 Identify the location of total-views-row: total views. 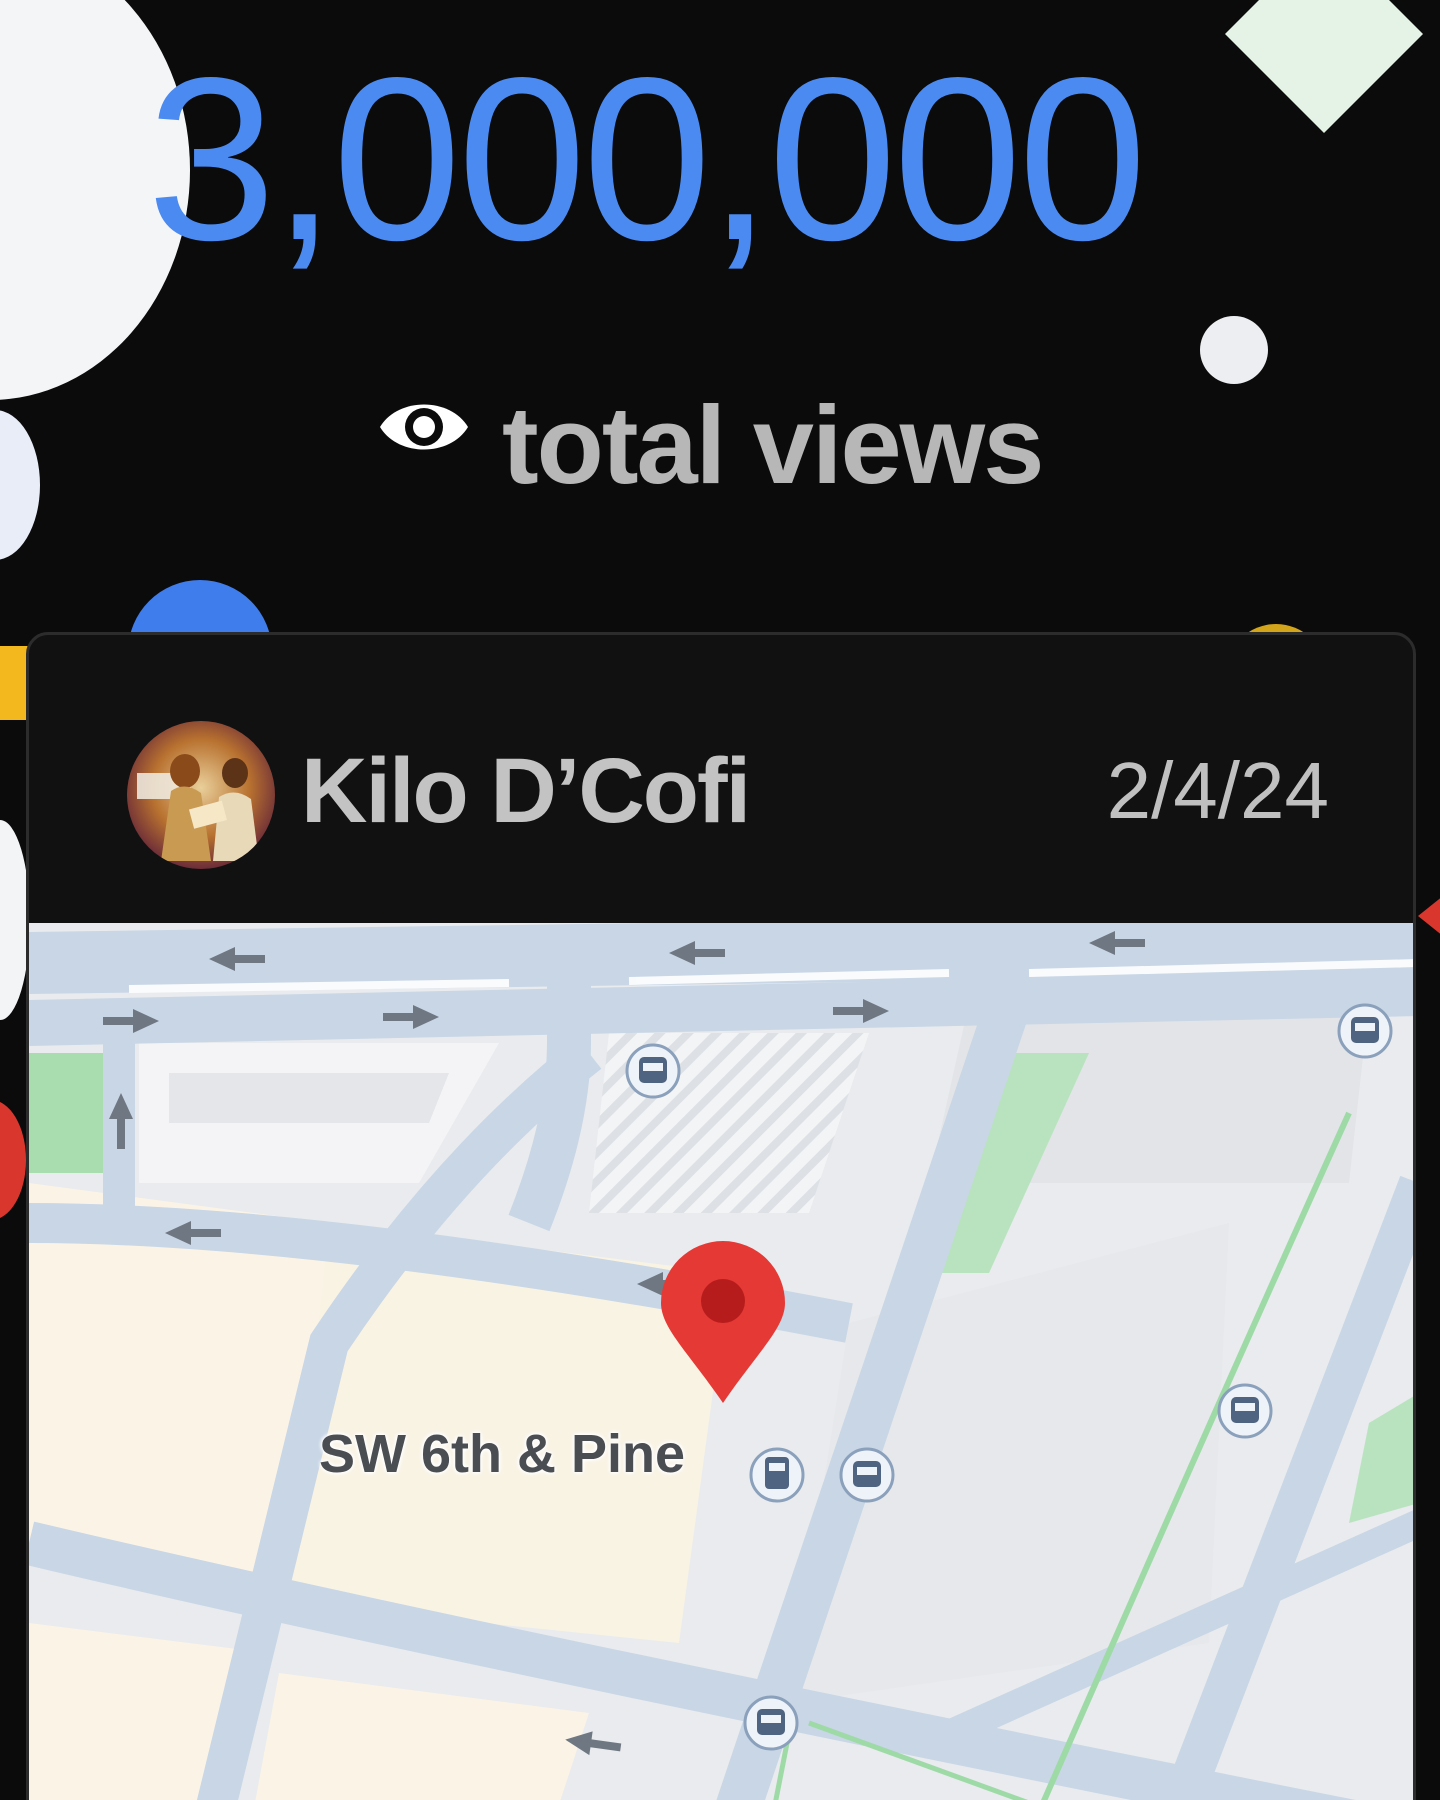
(710, 445).